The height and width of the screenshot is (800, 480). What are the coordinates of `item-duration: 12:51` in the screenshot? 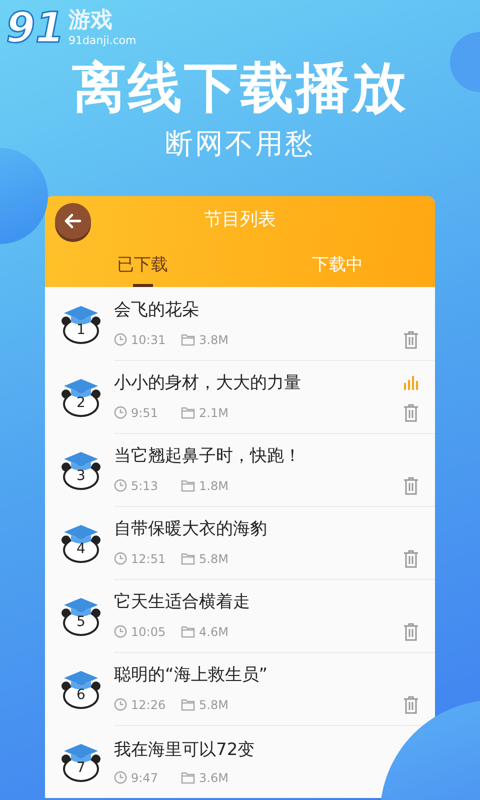 It's located at (149, 559).